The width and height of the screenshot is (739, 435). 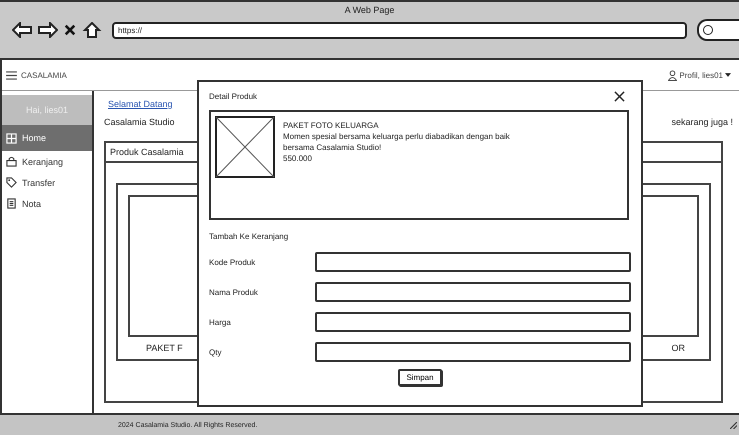 What do you see at coordinates (47, 203) in the screenshot?
I see `sidebar-item: Nota` at bounding box center [47, 203].